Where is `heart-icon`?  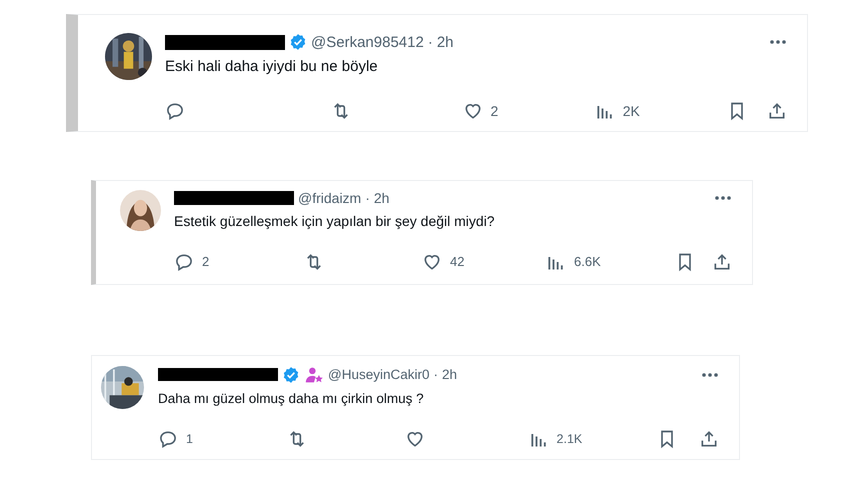 heart-icon is located at coordinates (415, 439).